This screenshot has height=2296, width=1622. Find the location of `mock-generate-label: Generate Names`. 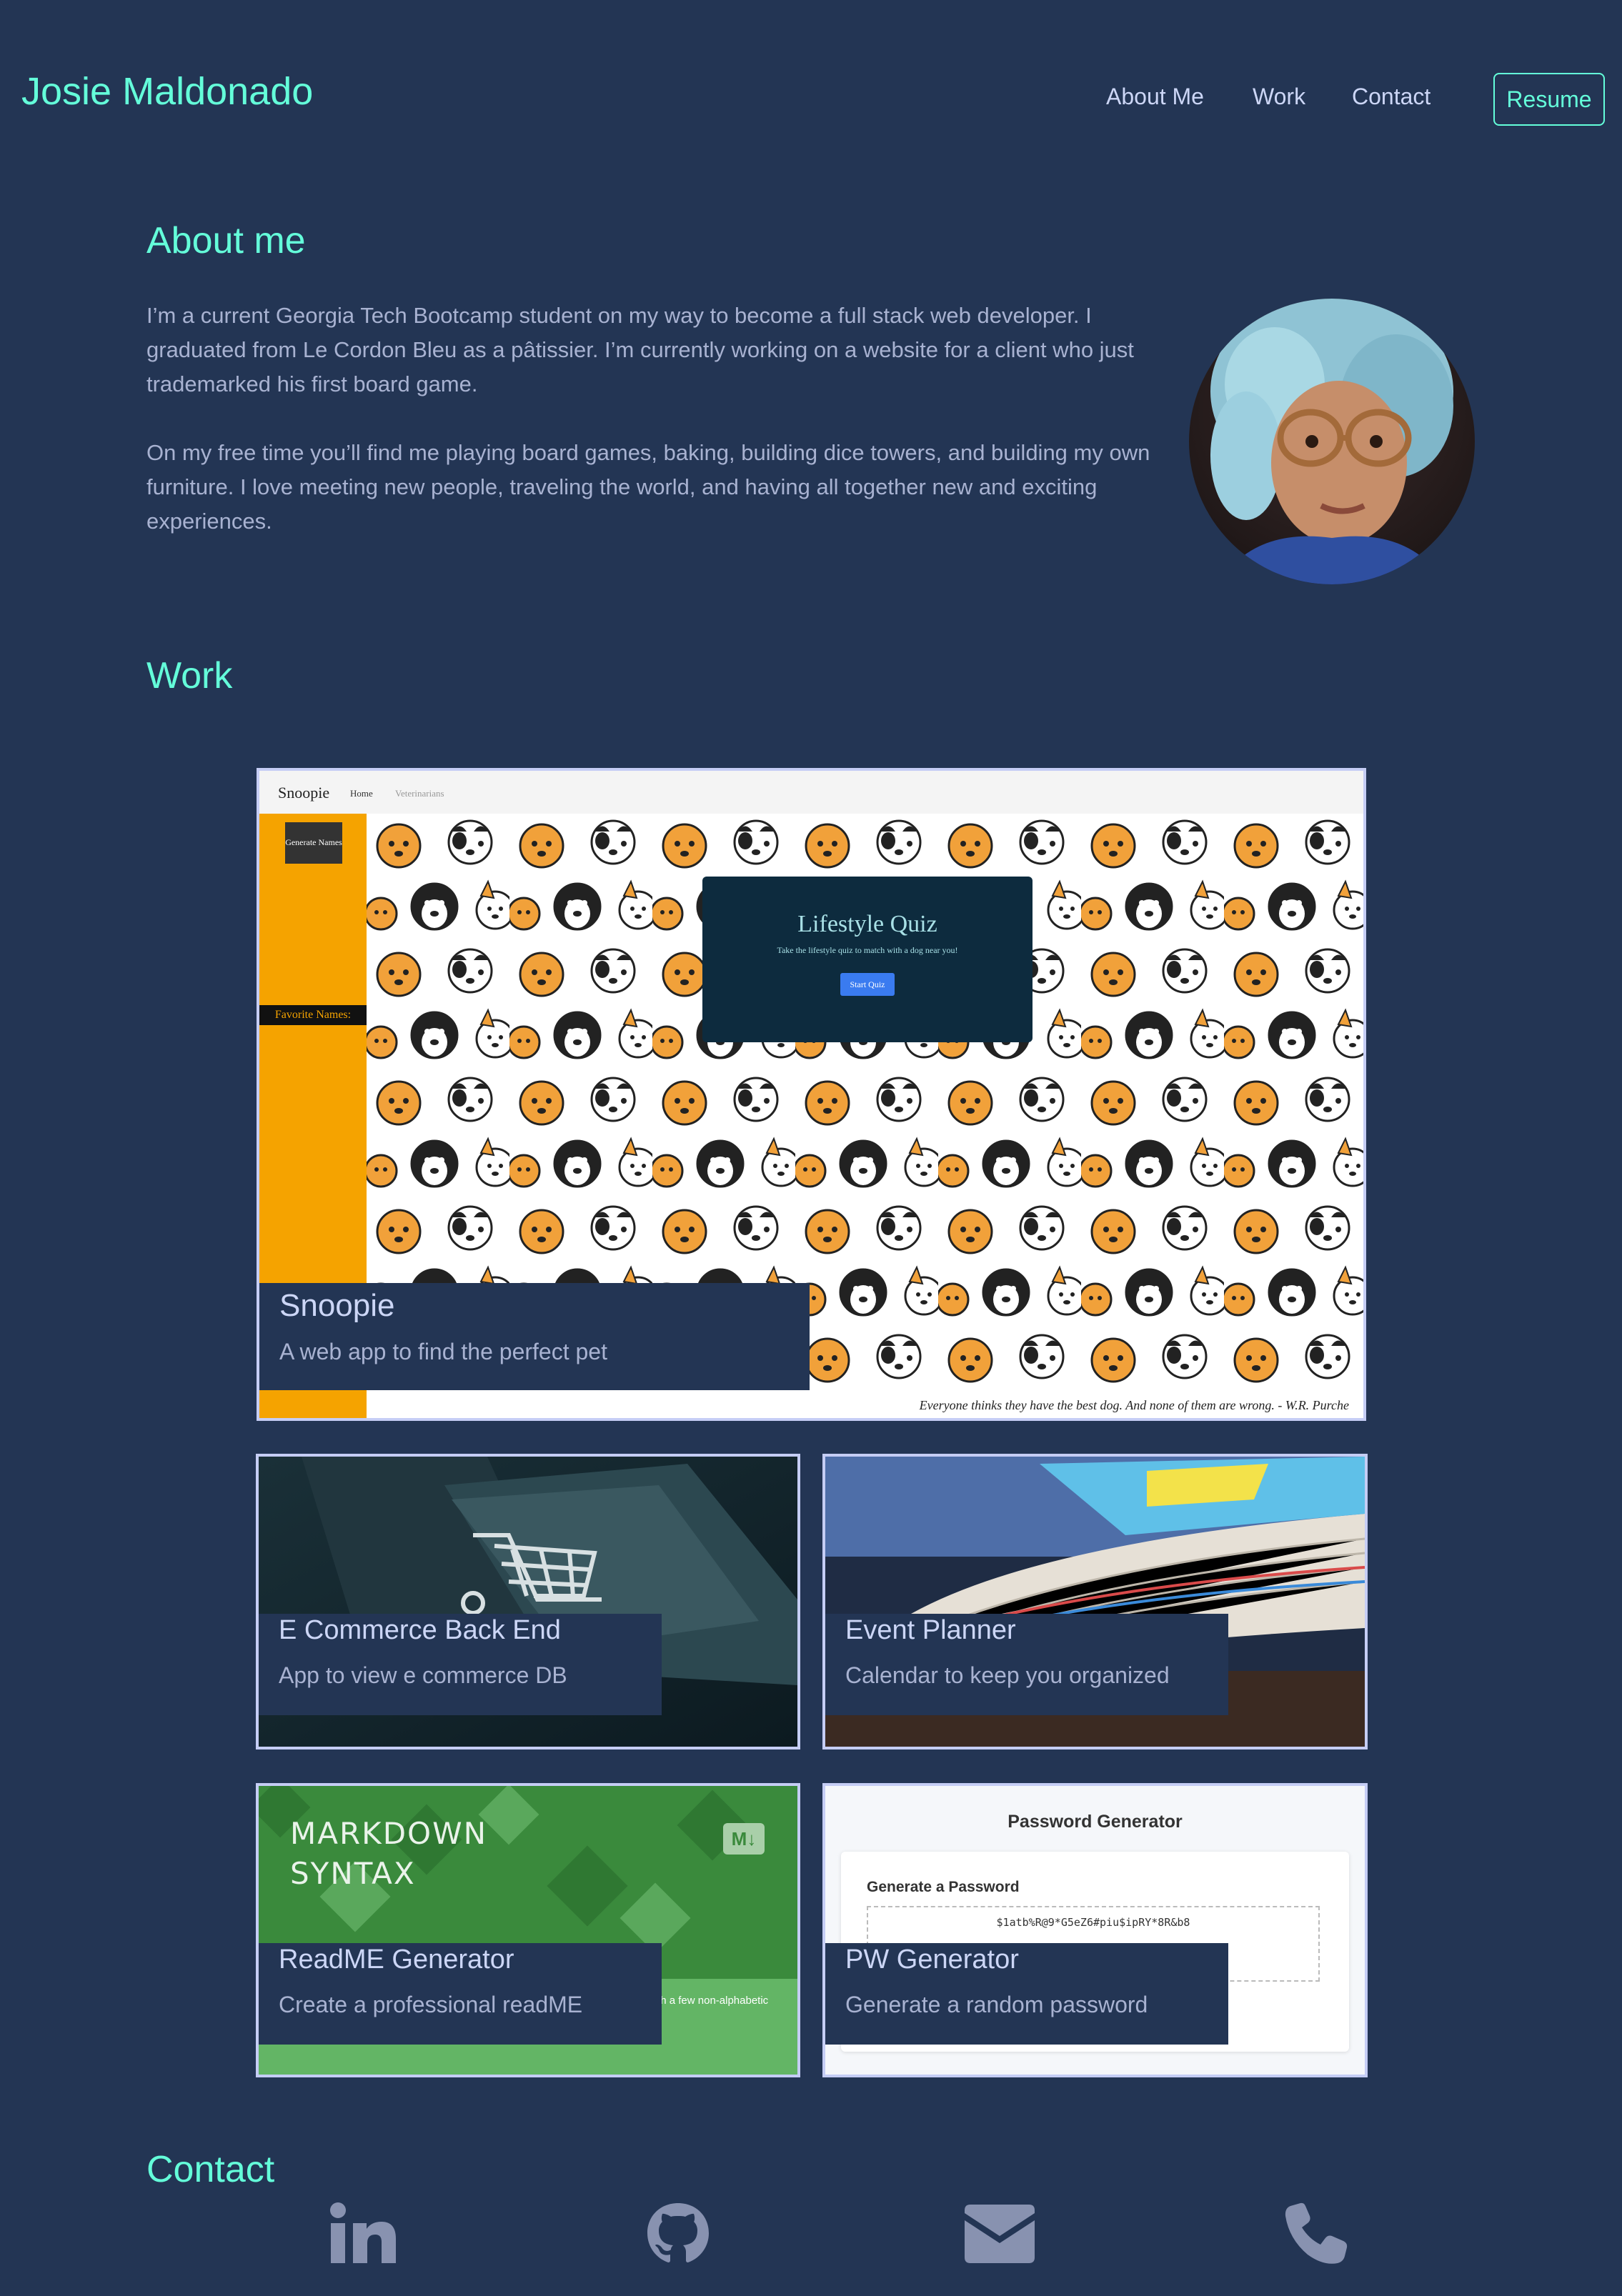

mock-generate-label: Generate Names is located at coordinates (313, 842).